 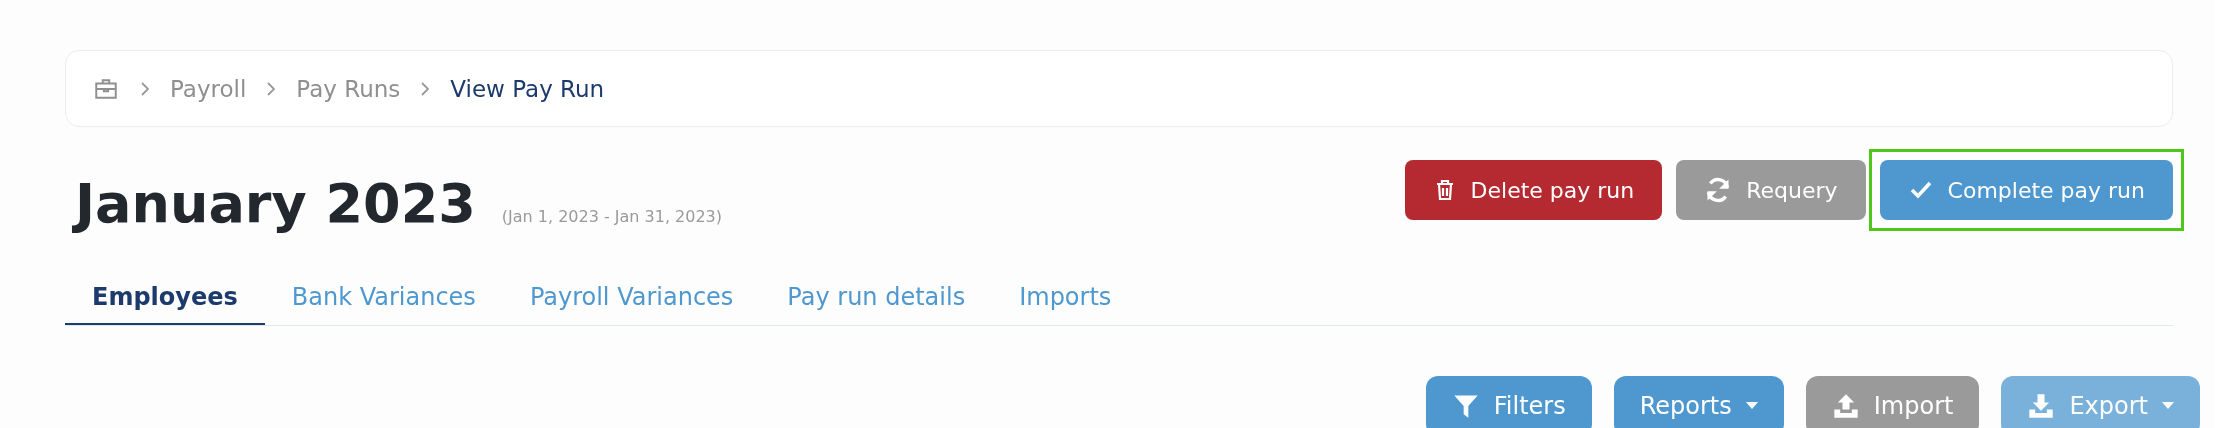 What do you see at coordinates (527, 88) in the screenshot?
I see `breadcrumb-link: View Pay Run` at bounding box center [527, 88].